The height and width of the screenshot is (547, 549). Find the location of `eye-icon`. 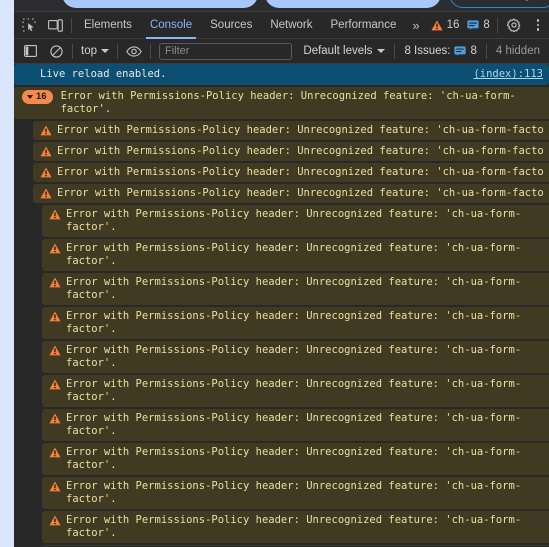

eye-icon is located at coordinates (134, 51).